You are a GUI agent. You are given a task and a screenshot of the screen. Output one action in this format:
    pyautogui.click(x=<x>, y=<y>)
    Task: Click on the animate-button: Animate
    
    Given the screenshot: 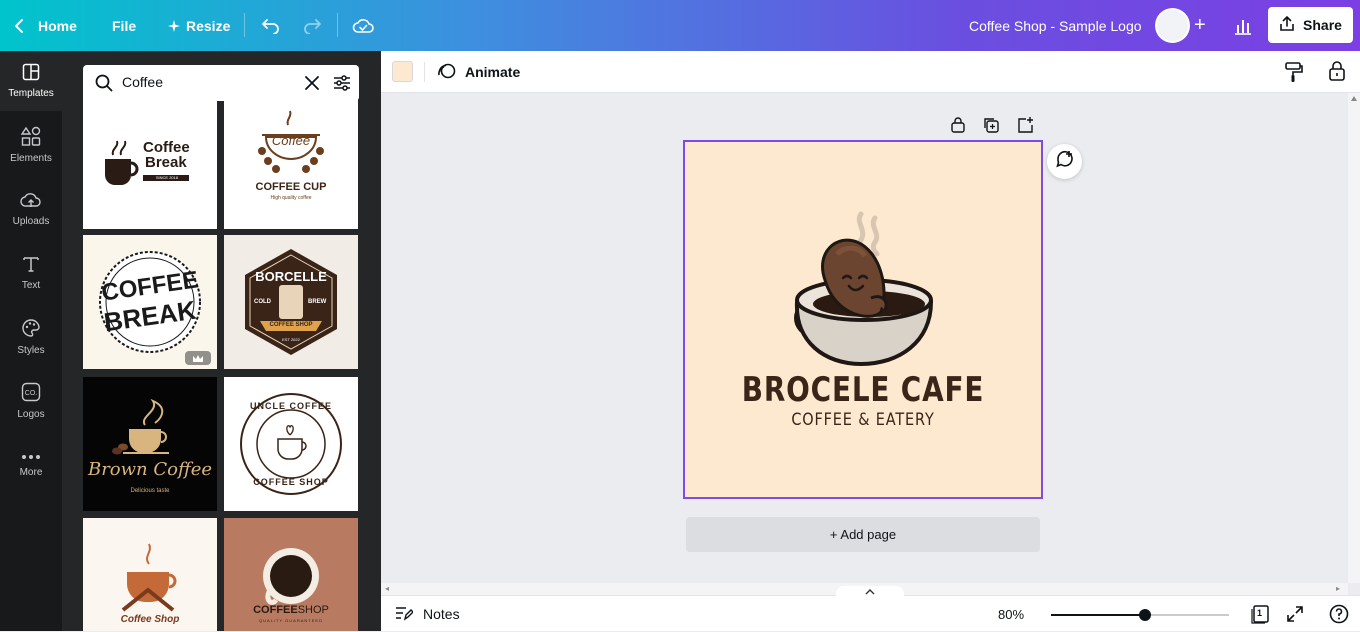 What is the action you would take?
    pyautogui.click(x=478, y=72)
    